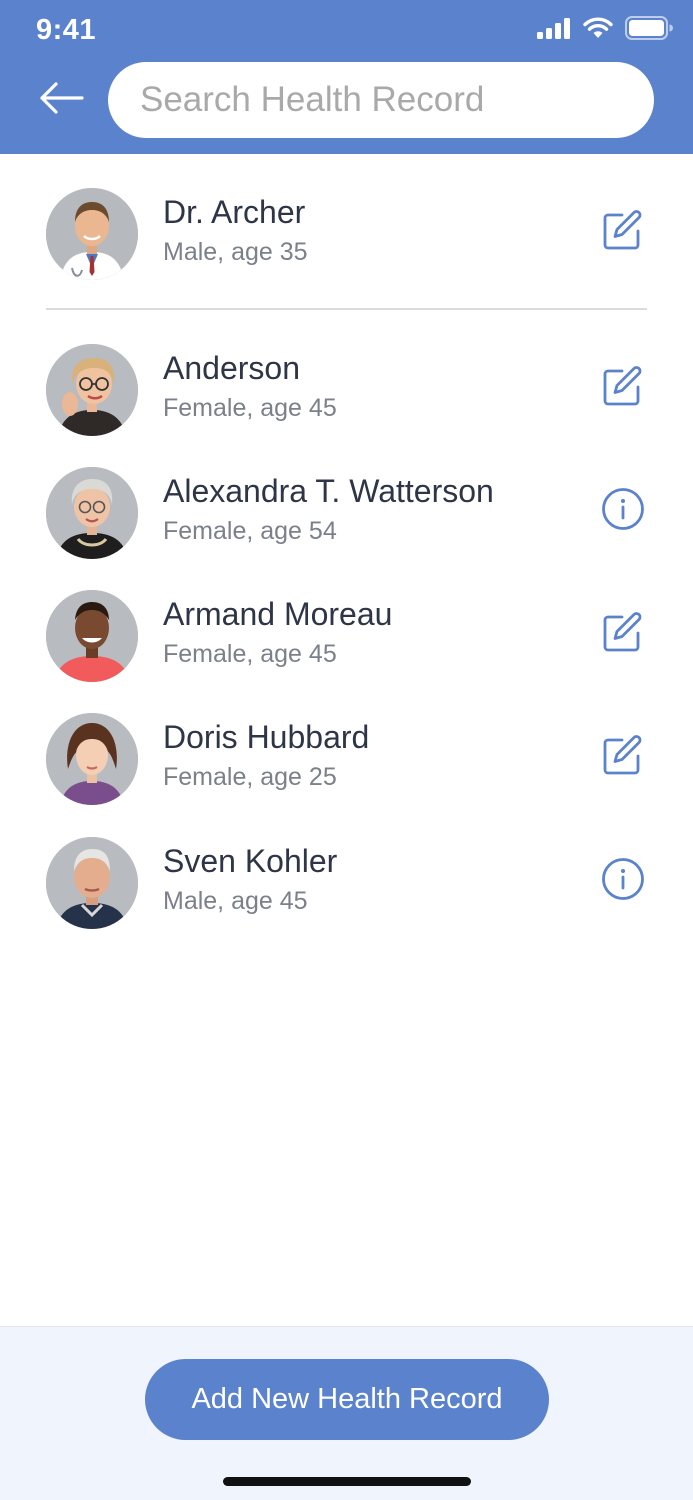 This screenshot has width=693, height=1500. I want to click on list-item: Dr. Archer Male, age 35, so click(346, 234).